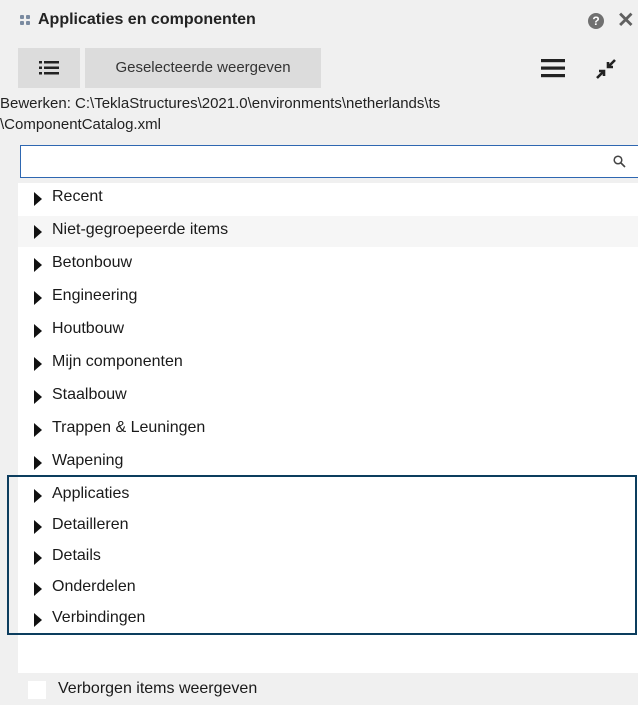  I want to click on tree-item-label: Details, so click(76, 555).